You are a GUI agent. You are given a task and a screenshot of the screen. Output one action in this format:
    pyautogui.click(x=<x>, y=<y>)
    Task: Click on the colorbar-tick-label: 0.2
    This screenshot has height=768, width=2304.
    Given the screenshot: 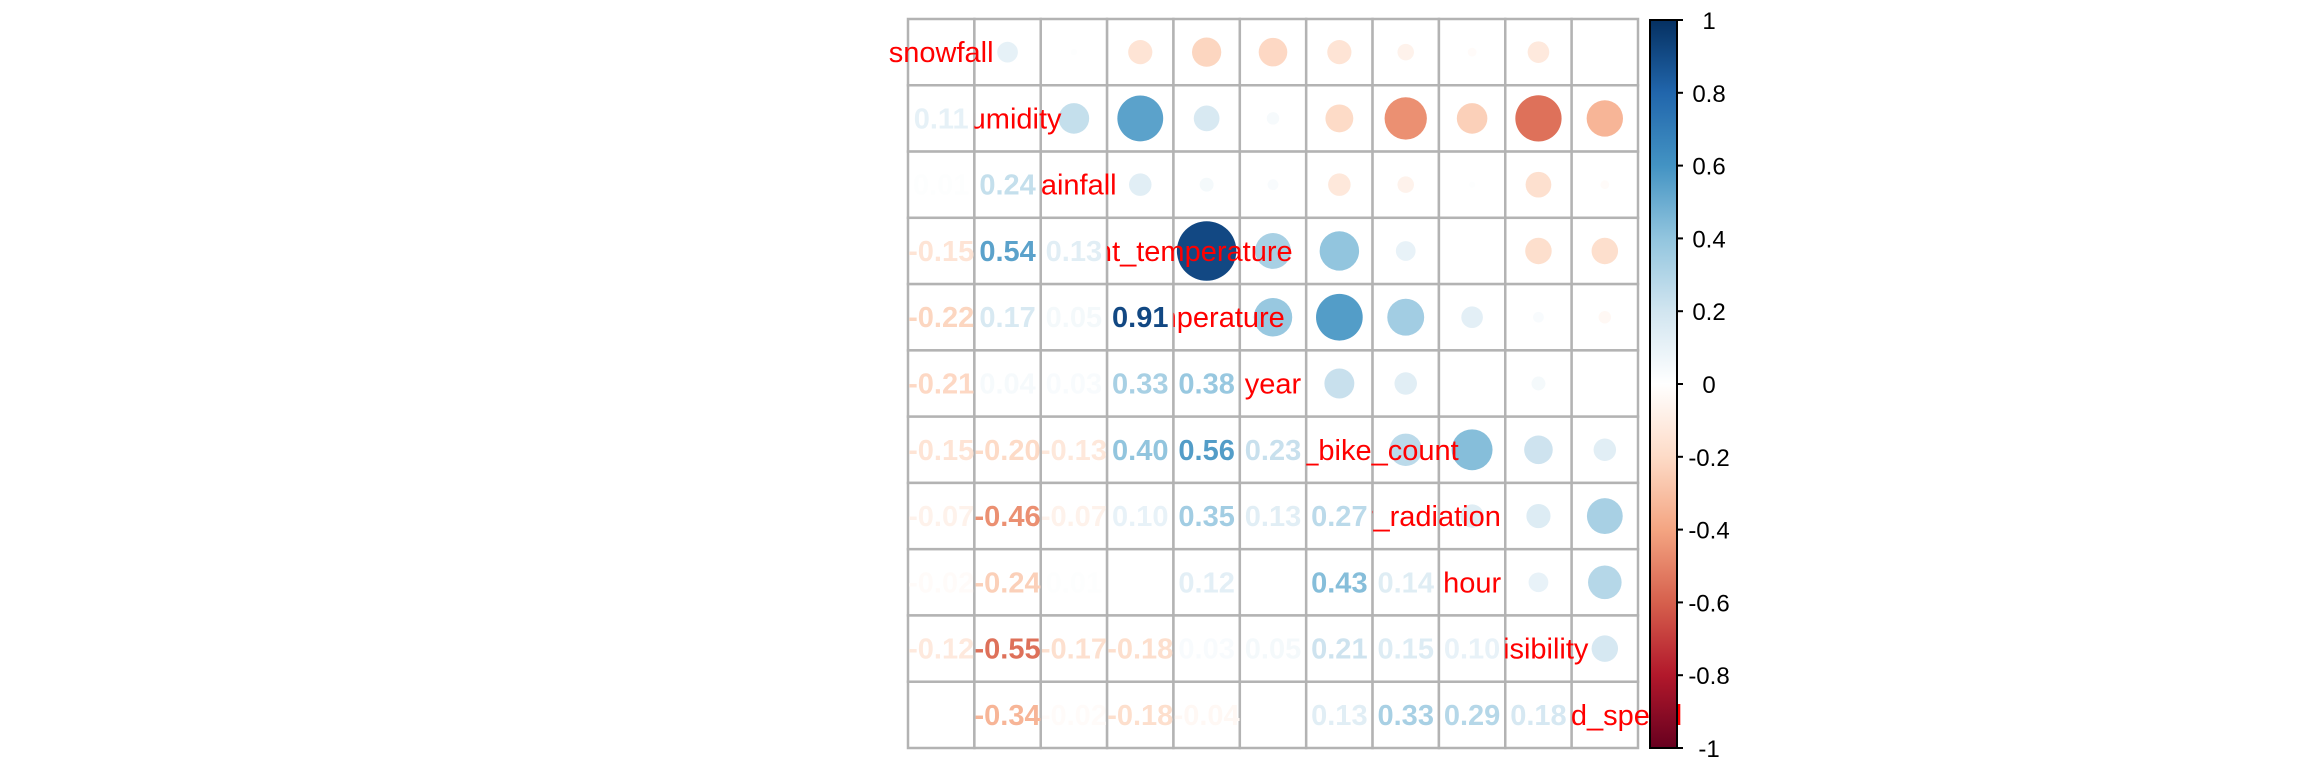 What is the action you would take?
    pyautogui.click(x=1708, y=312)
    